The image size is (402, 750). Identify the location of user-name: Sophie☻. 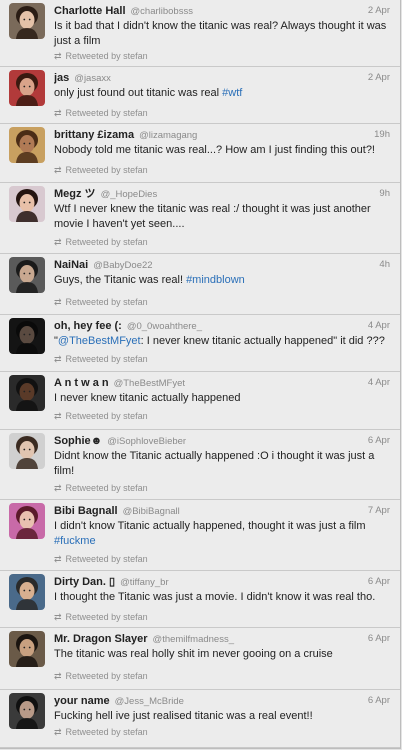
(78, 441).